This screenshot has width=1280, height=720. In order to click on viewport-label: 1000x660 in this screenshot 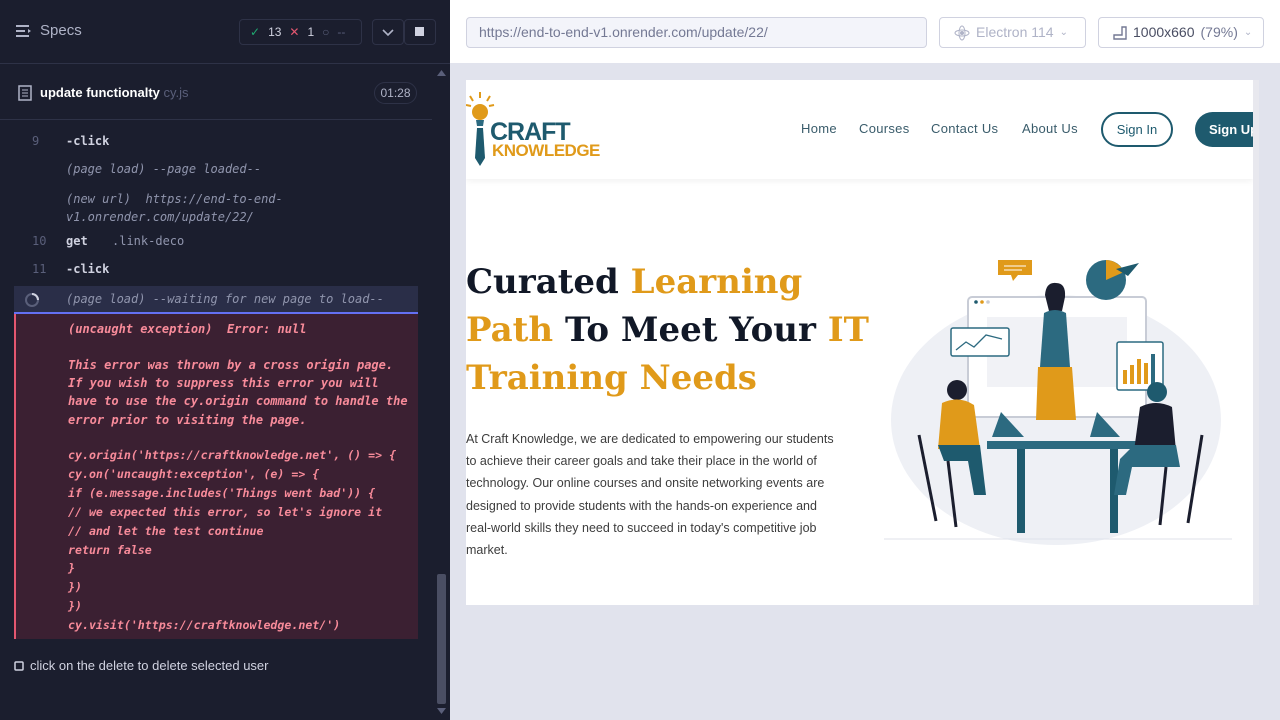, I will do `click(1164, 32)`.